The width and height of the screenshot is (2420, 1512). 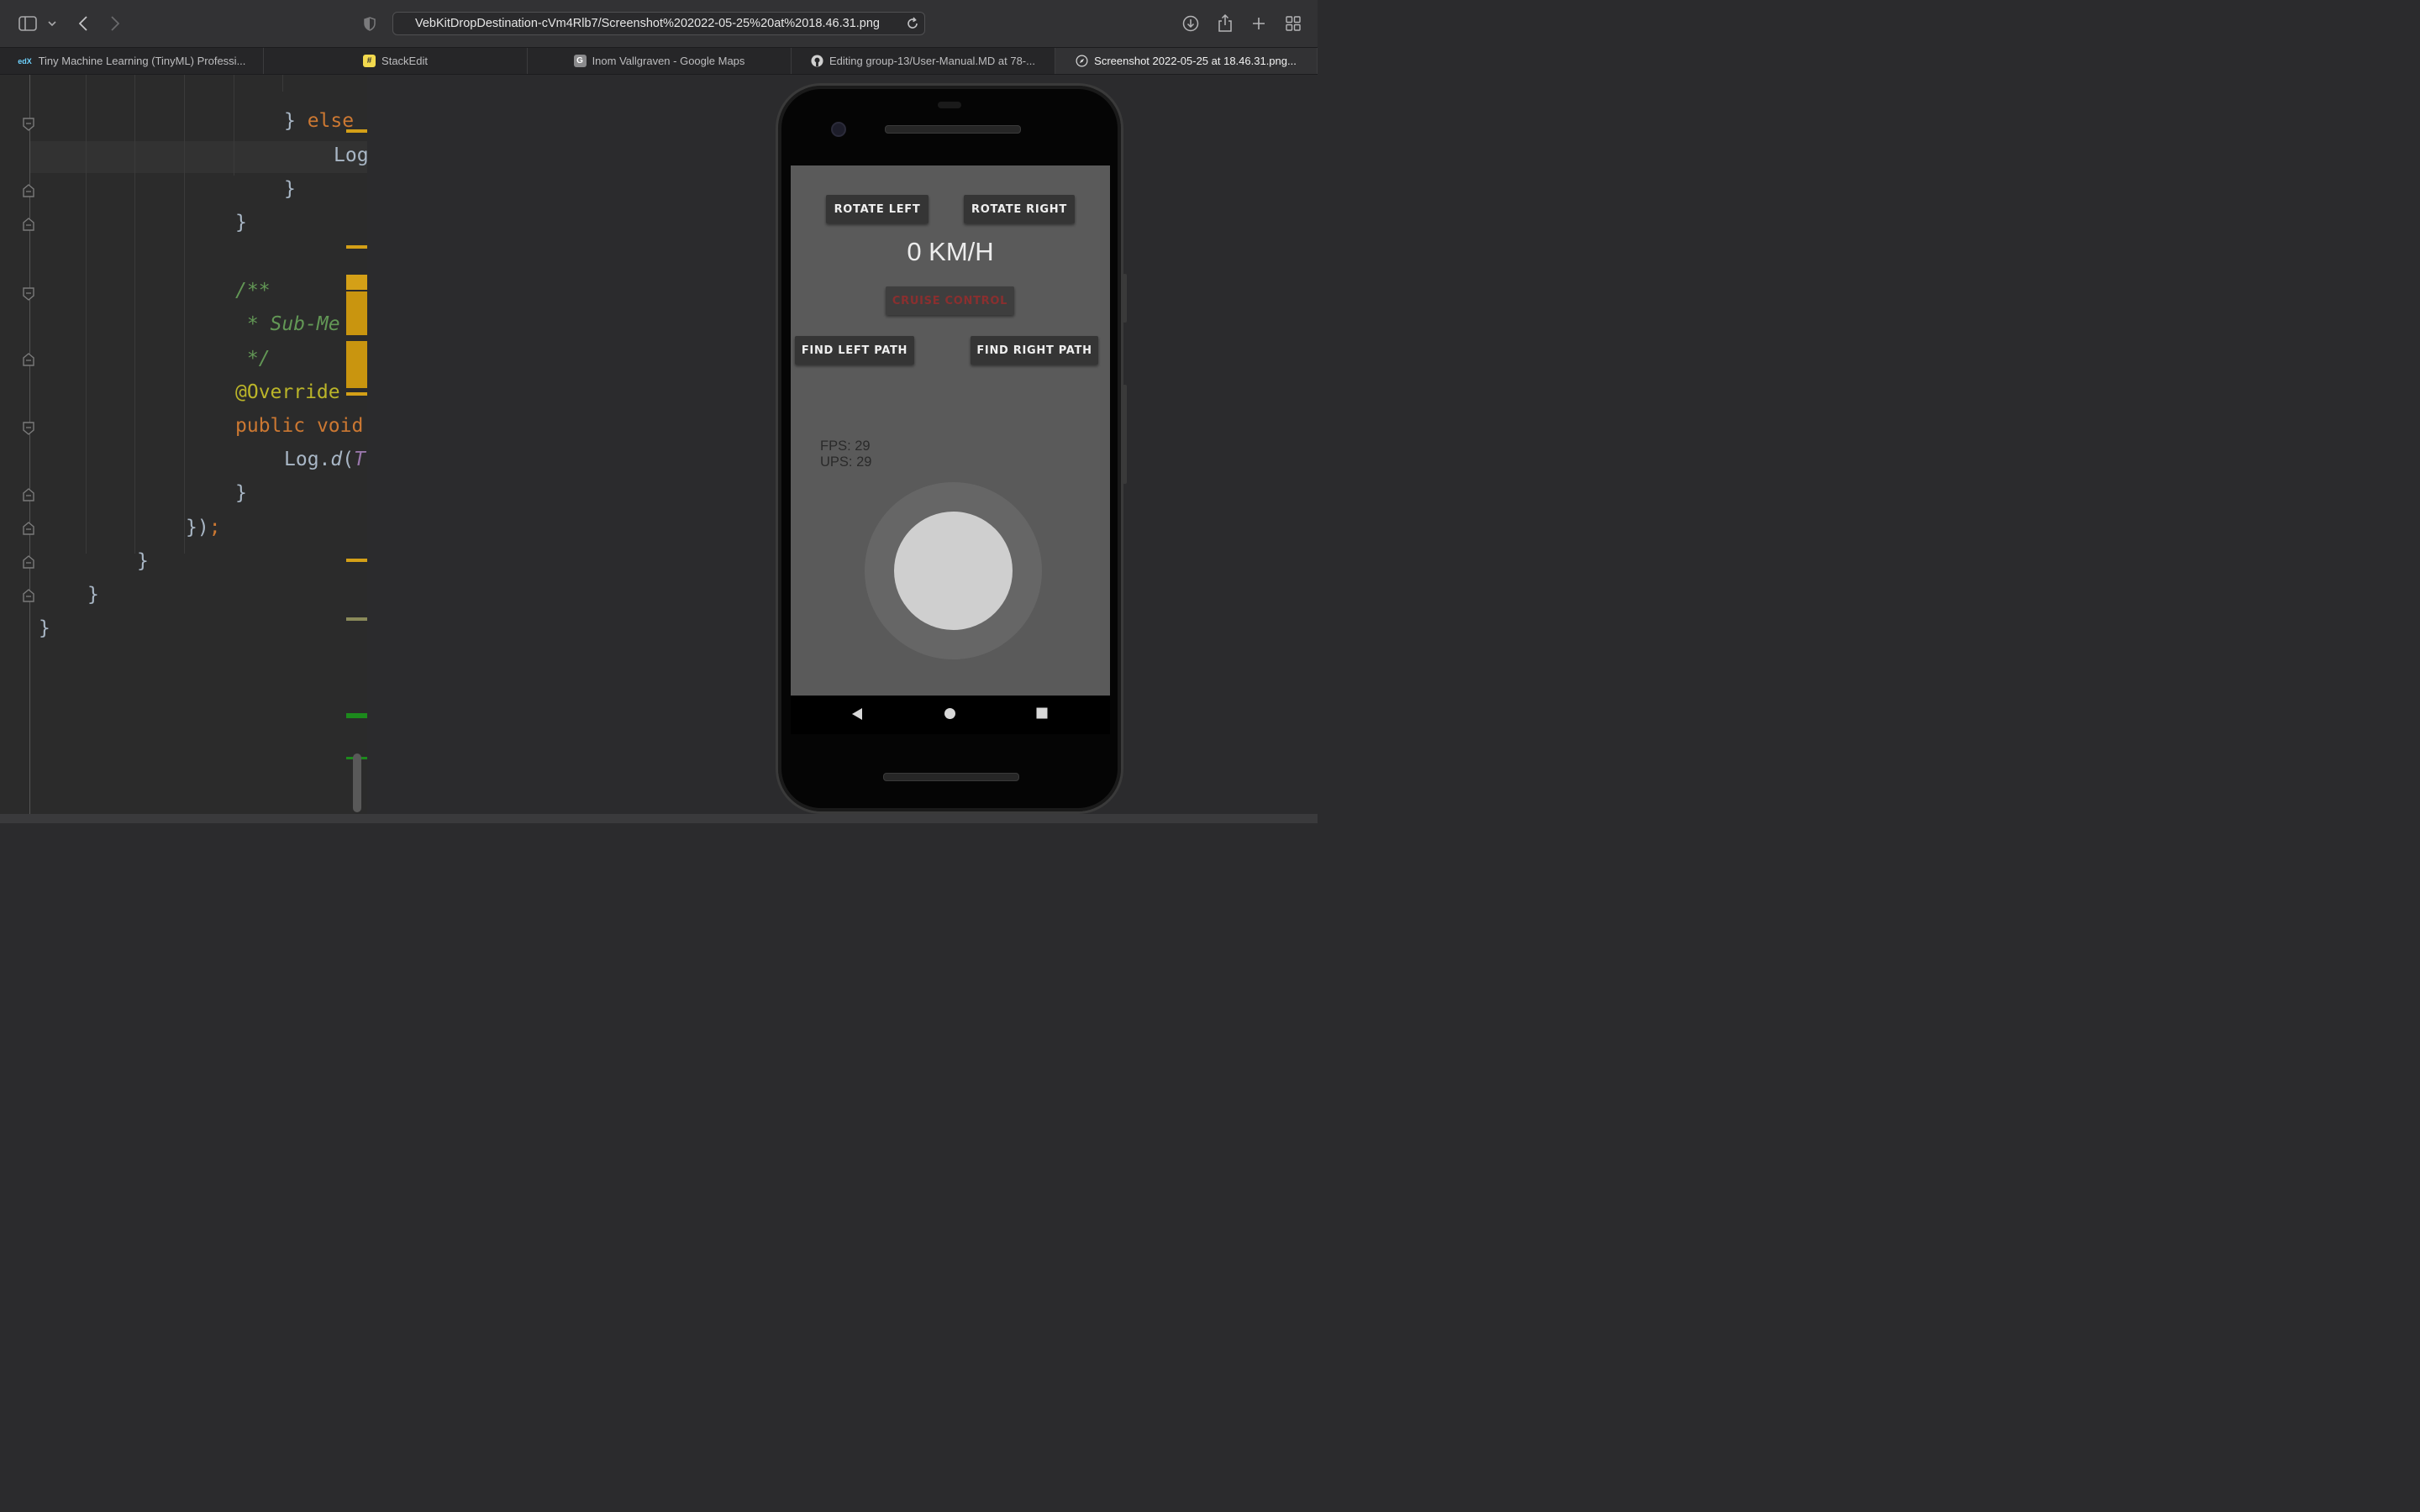 I want to click on edx-icon: edX, so click(x=25, y=61).